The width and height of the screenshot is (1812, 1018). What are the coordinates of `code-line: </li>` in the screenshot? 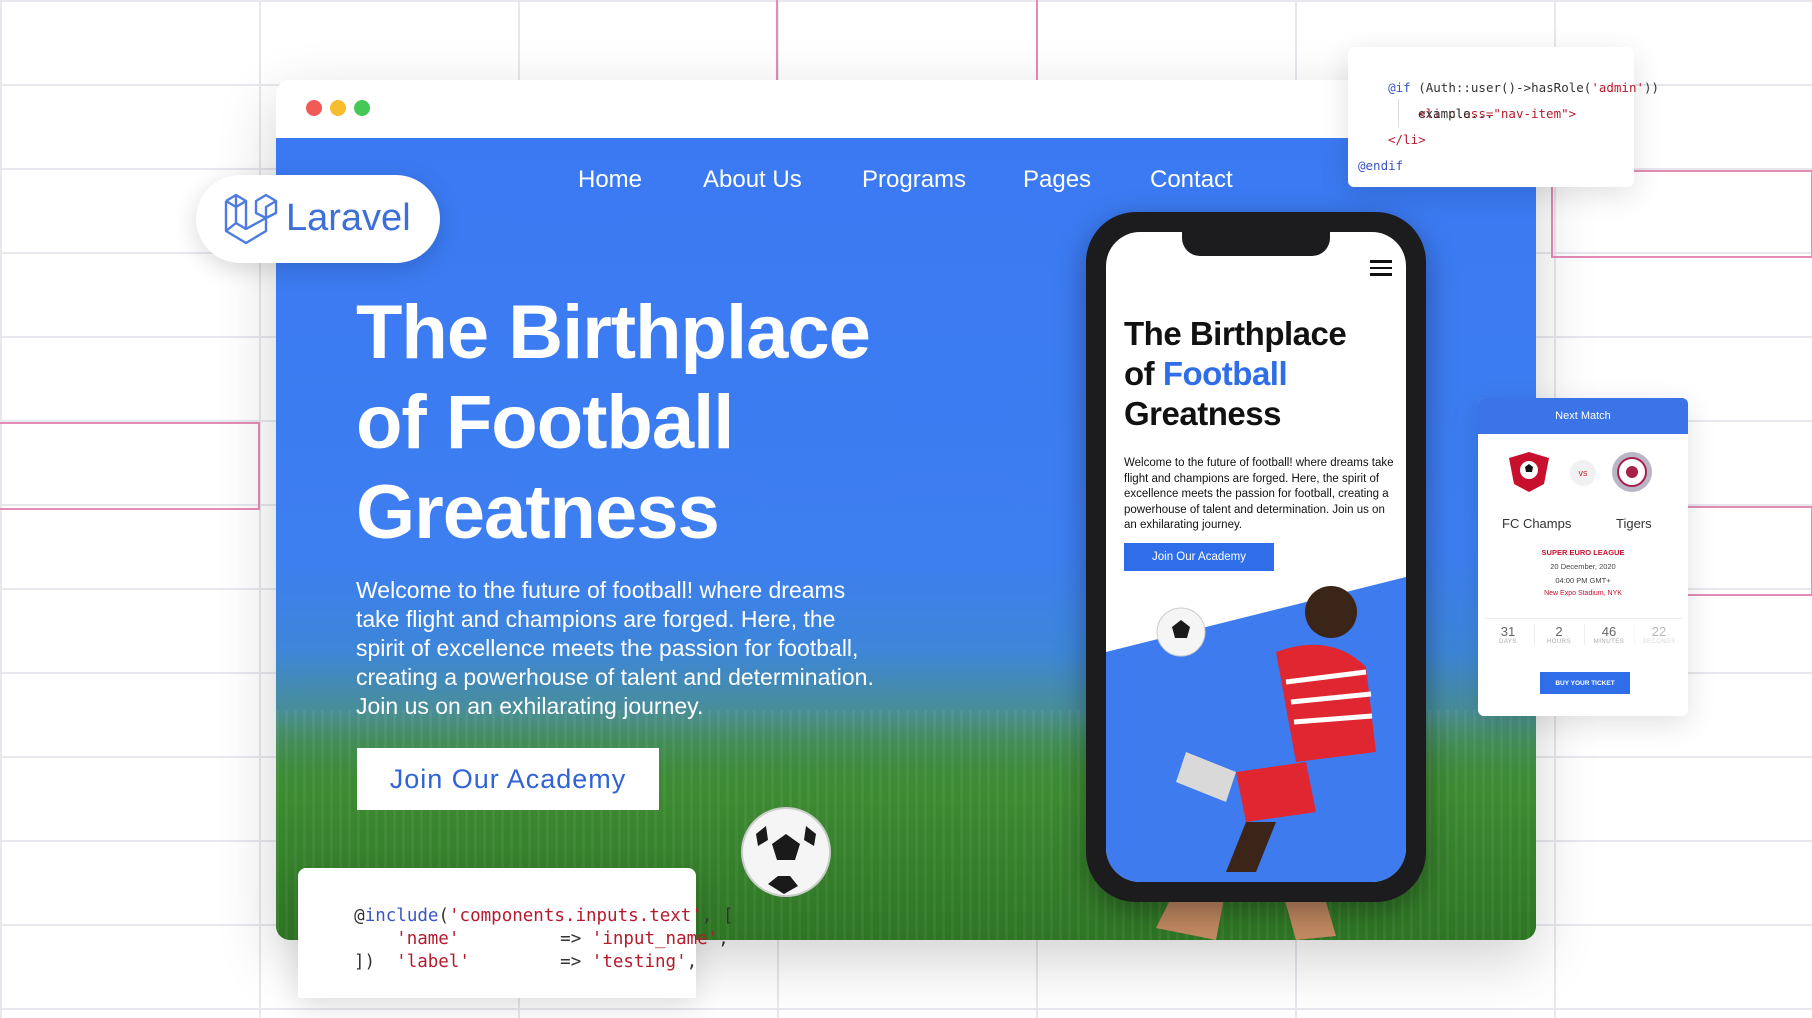 It's located at (1407, 139).